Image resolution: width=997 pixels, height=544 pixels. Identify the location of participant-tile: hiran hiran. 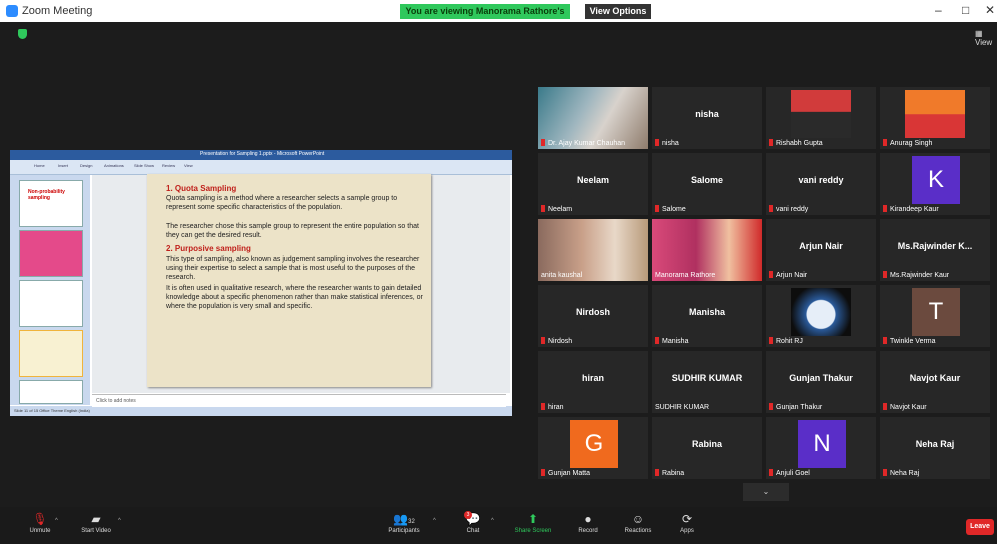
(593, 382).